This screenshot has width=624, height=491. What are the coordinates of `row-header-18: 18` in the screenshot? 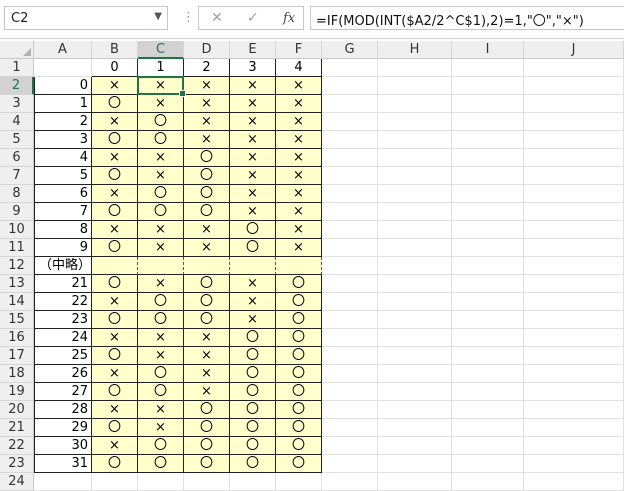 It's located at (17, 374).